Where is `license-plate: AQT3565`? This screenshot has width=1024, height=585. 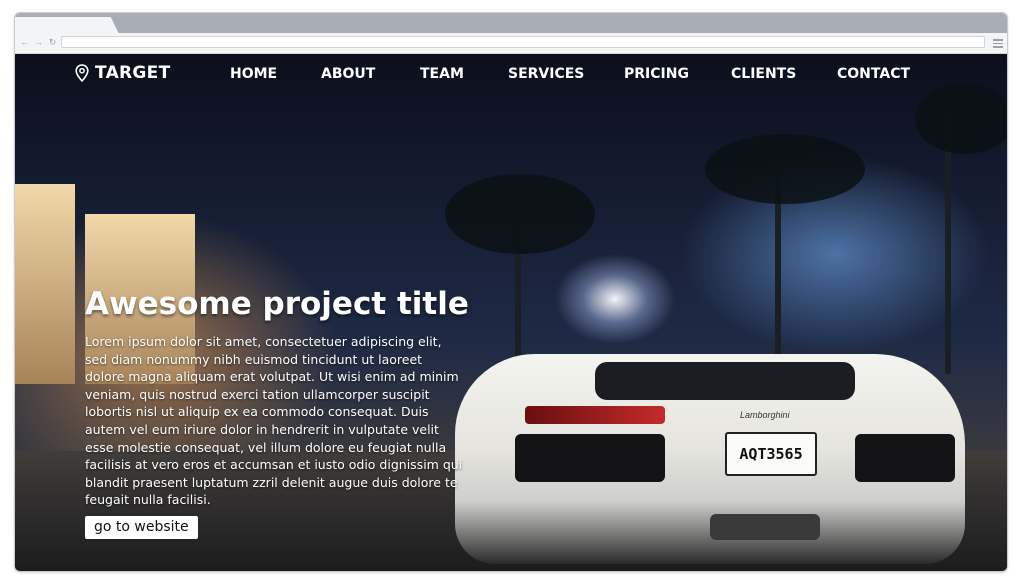 license-plate: AQT3565 is located at coordinates (771, 454).